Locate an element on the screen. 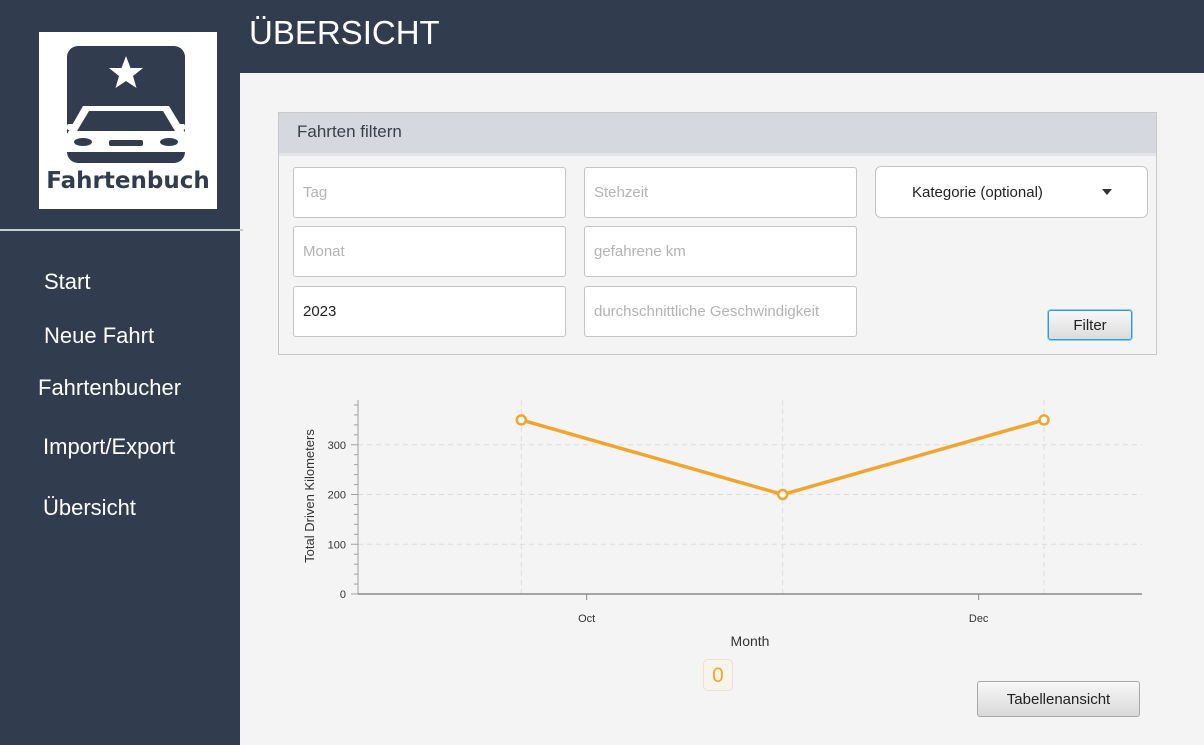 The height and width of the screenshot is (745, 1204). y-tick-label: 100 is located at coordinates (337, 545).